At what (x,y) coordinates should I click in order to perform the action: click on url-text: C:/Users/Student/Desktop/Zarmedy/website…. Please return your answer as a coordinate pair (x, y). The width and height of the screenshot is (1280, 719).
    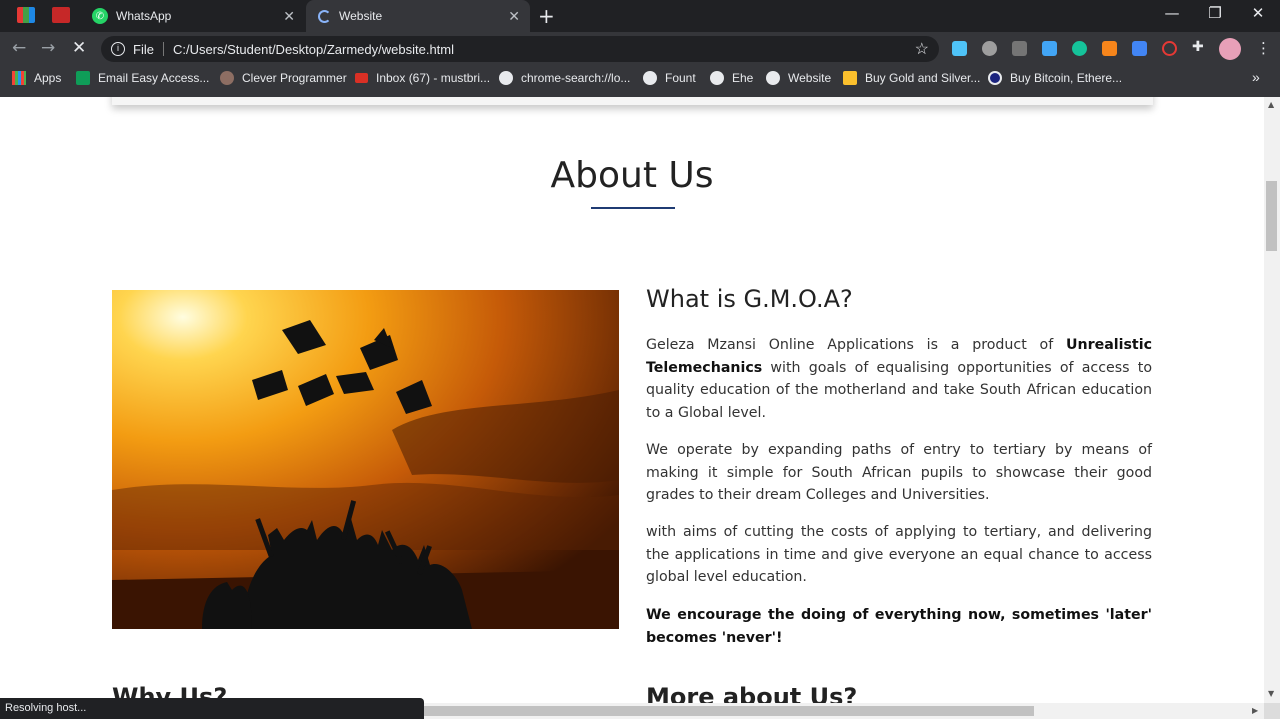
    Looking at the image, I should click on (313, 49).